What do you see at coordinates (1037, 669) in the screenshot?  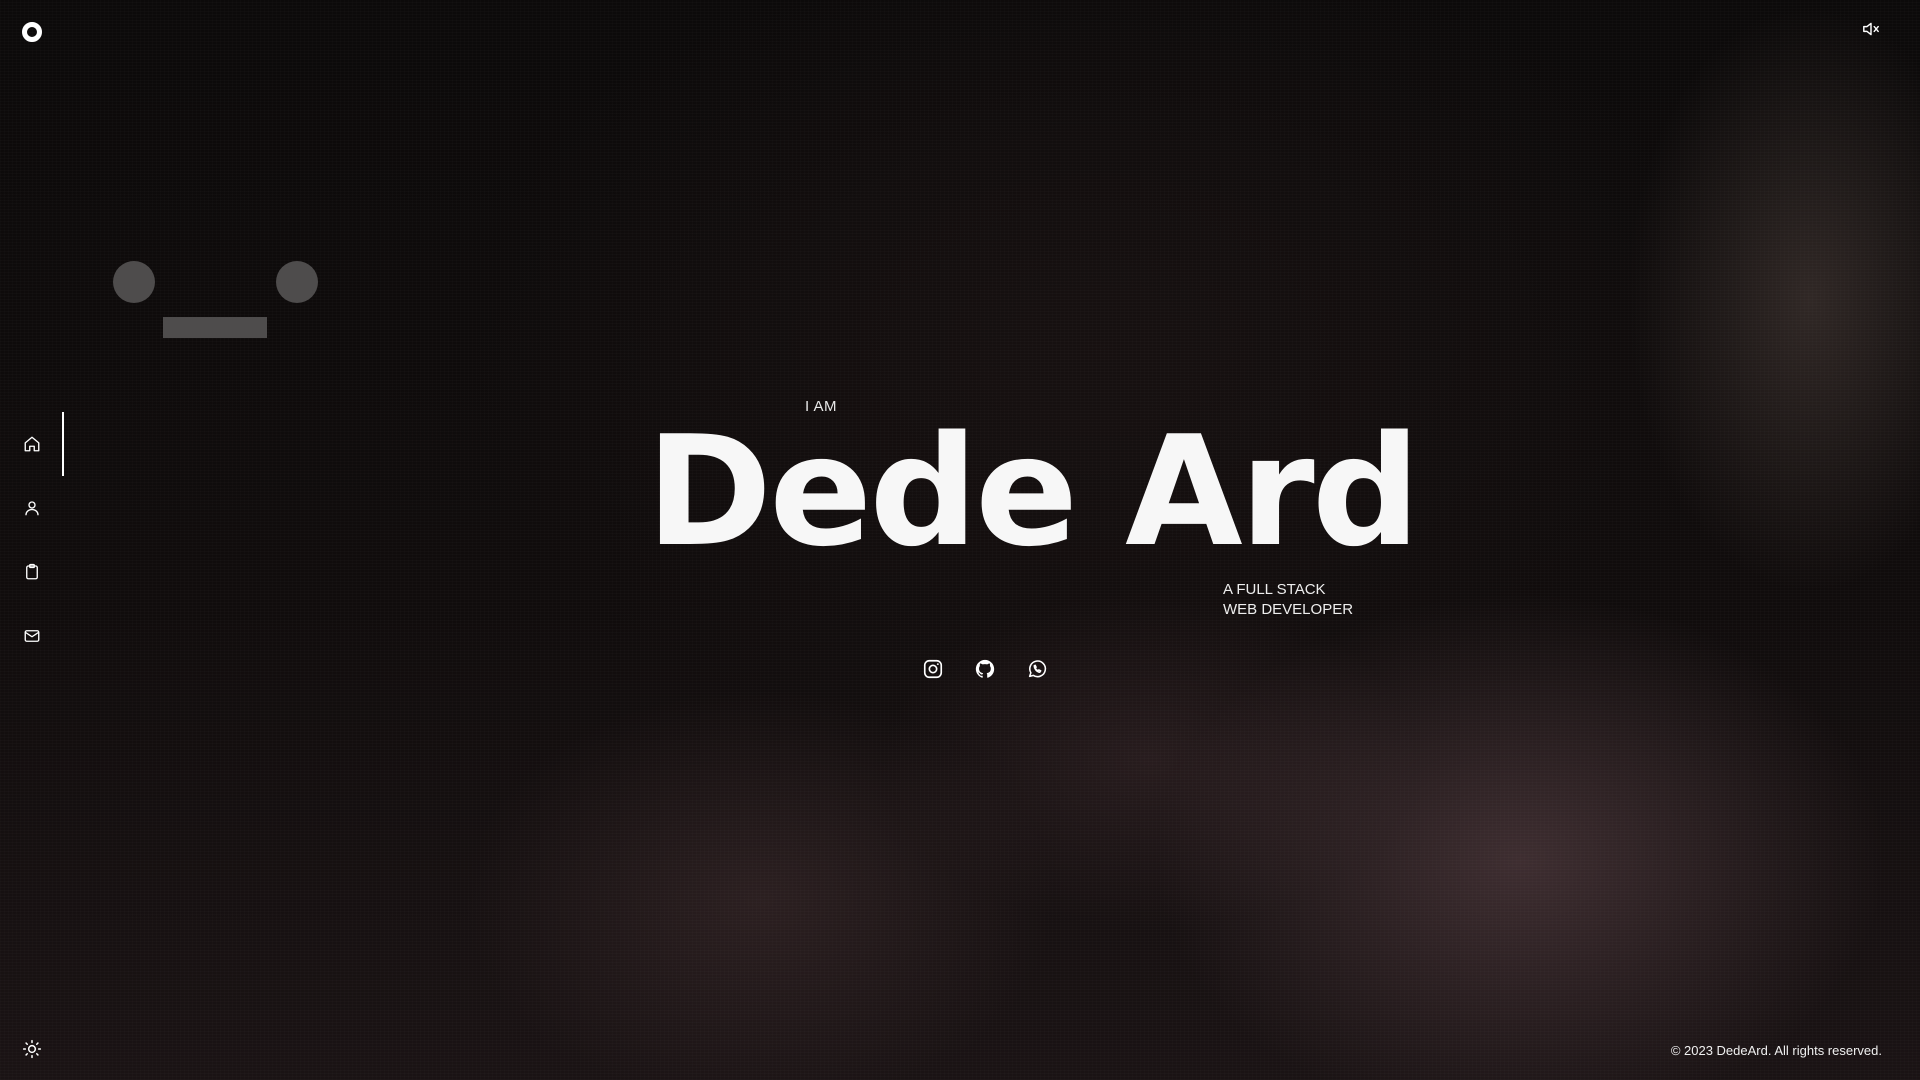 I see `whatsapp-icon` at bounding box center [1037, 669].